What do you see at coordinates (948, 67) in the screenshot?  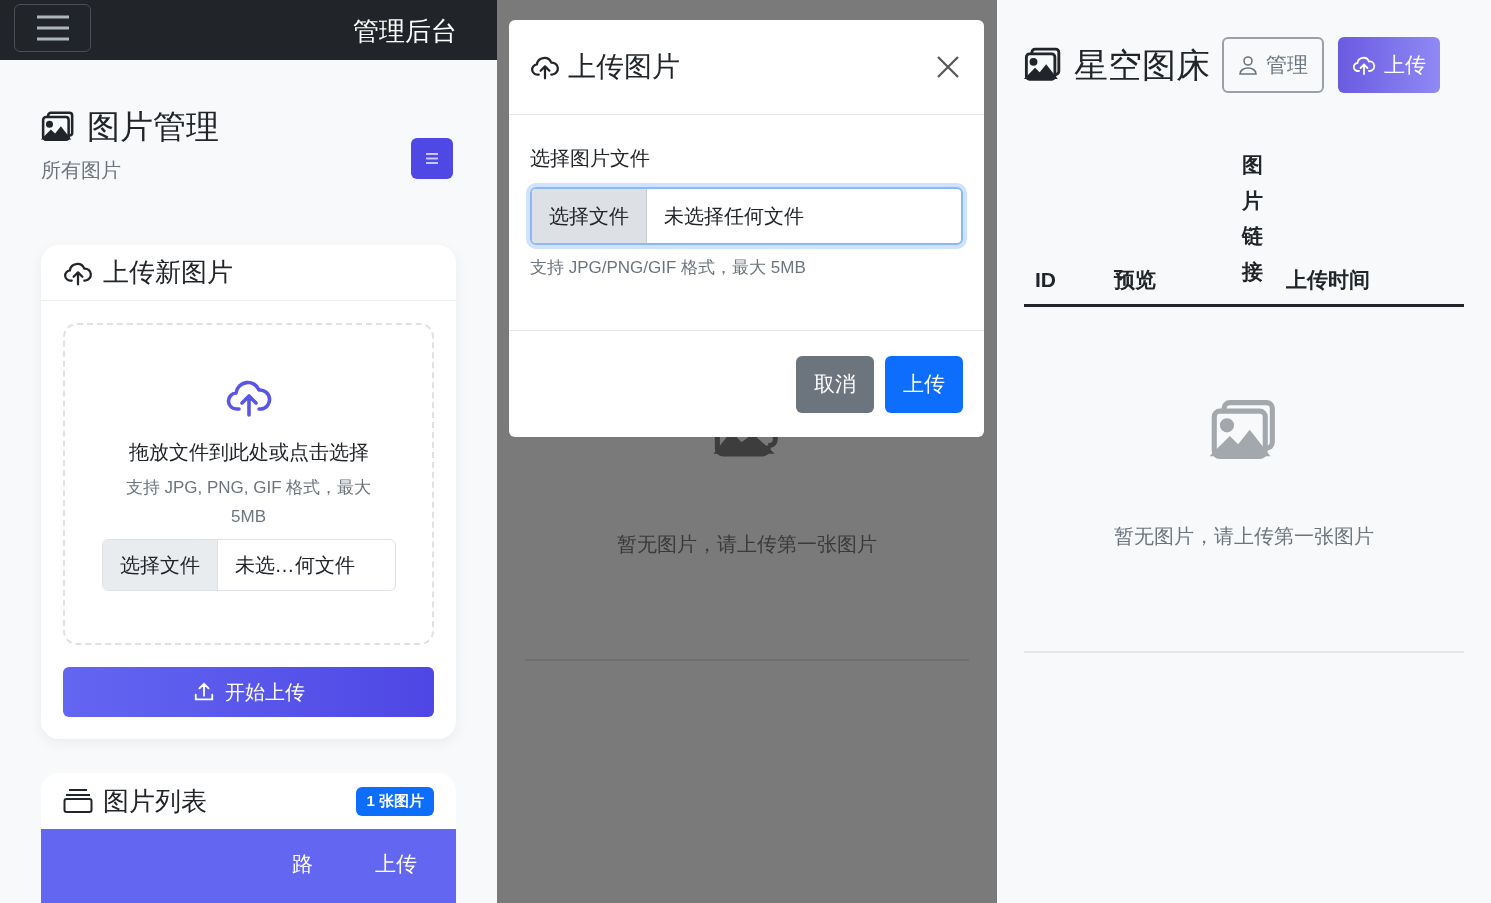 I see `close-icon` at bounding box center [948, 67].